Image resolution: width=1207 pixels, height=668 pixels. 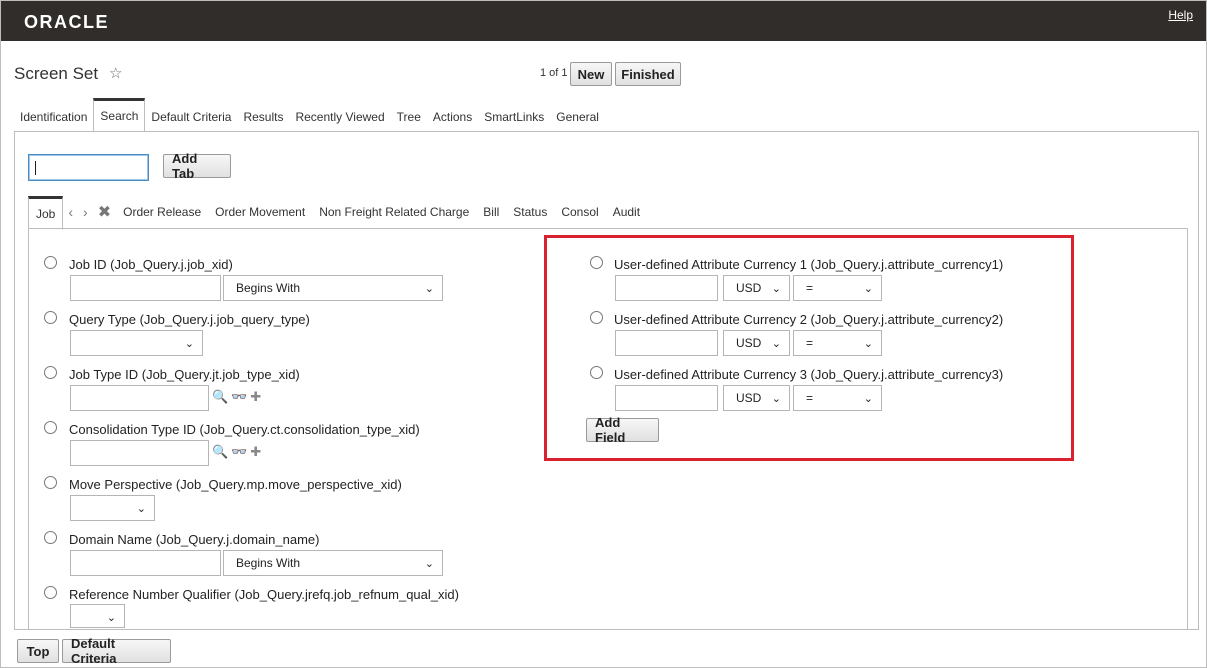 I want to click on inner-tab-audit: Audit, so click(x=626, y=212).